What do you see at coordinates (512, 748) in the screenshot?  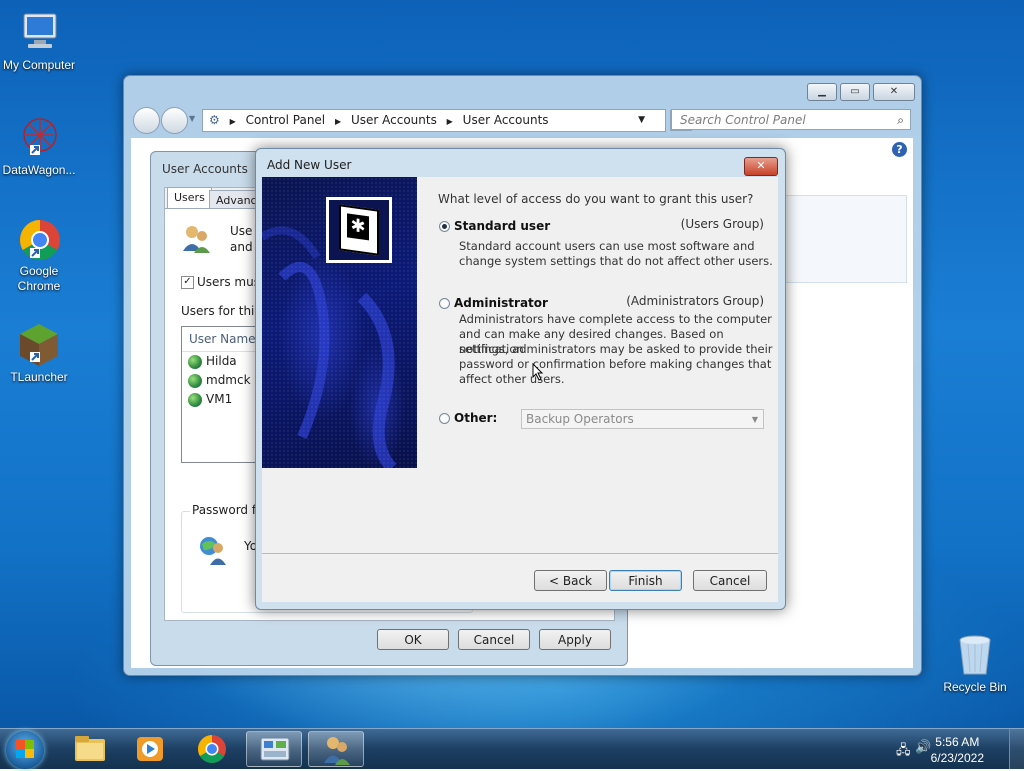 I see `taskbar: 🖧 🔊 5:56 AM 6/23/2022` at bounding box center [512, 748].